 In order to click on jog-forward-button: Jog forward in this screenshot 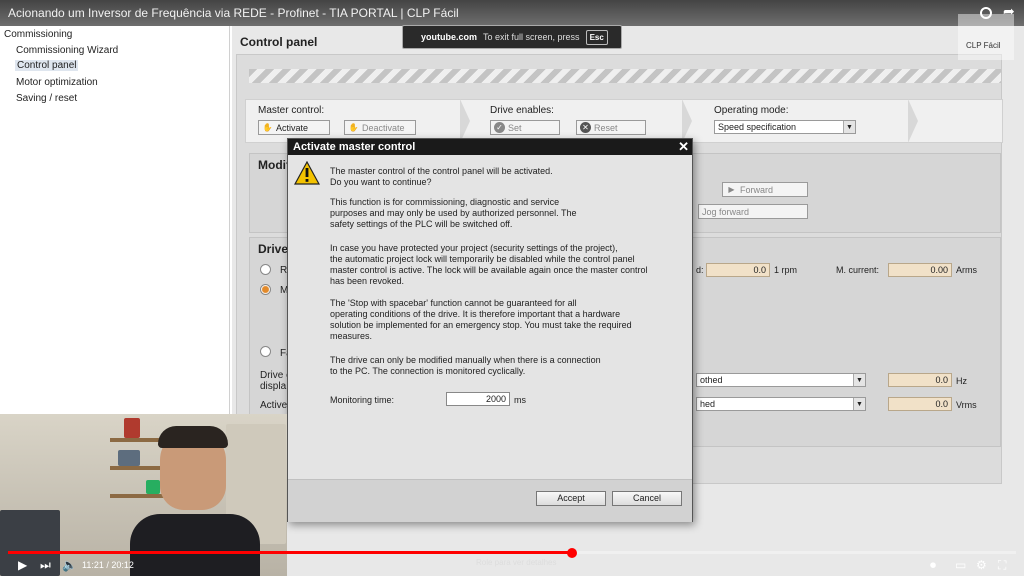, I will do `click(753, 211)`.